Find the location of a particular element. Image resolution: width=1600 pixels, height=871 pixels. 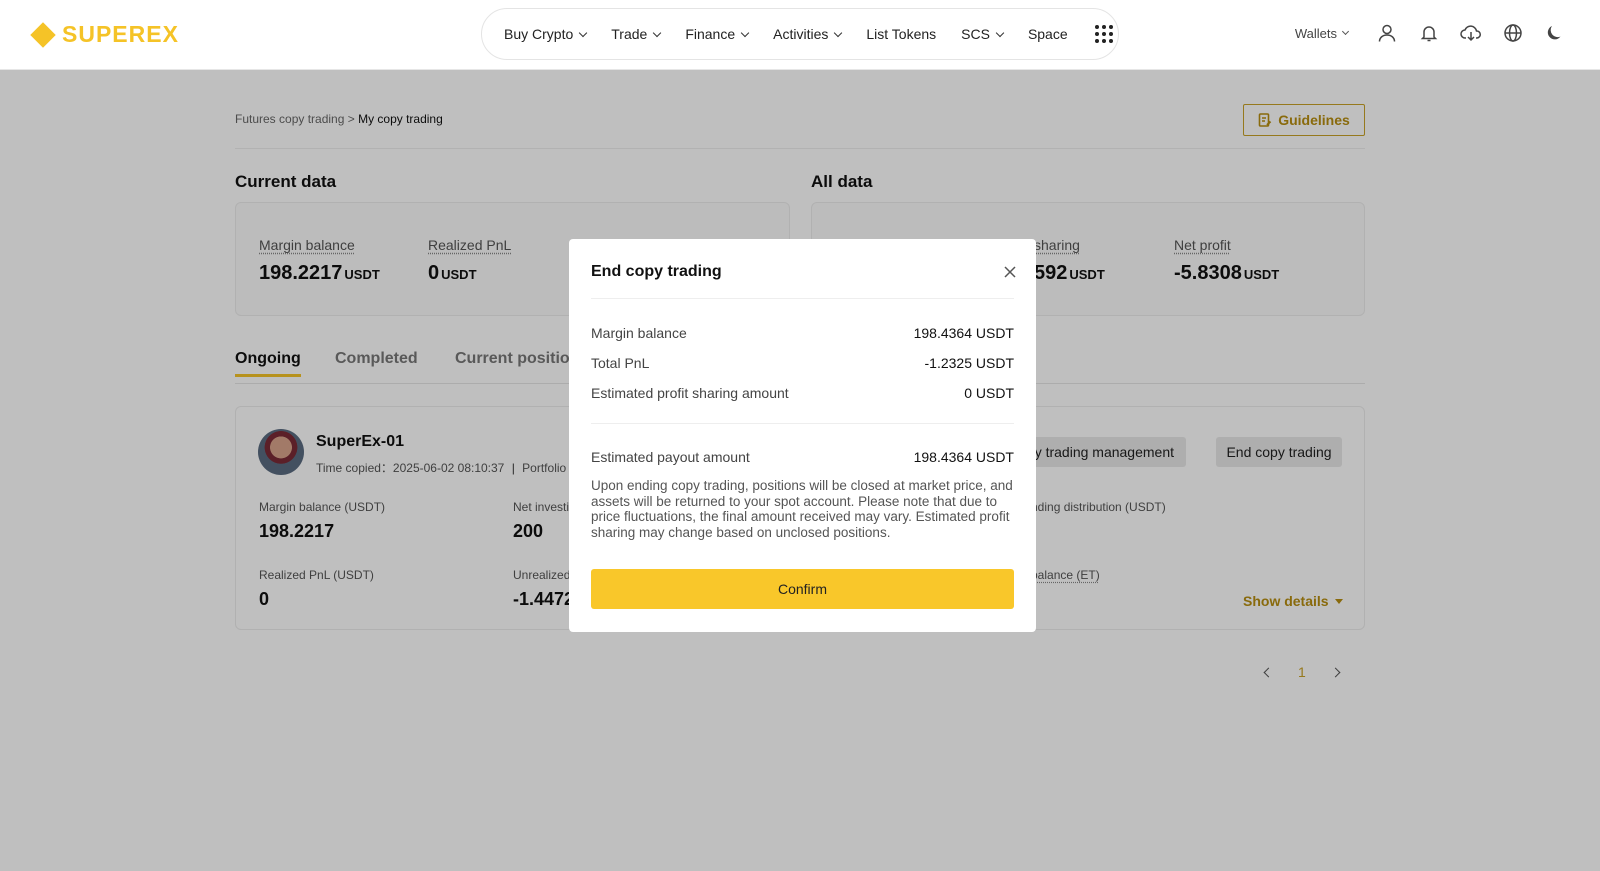

apps-grid-icon is located at coordinates (1103, 34).